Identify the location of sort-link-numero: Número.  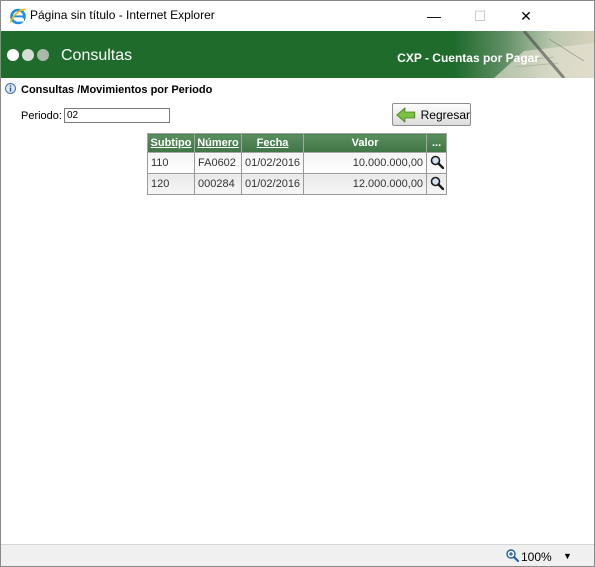
(218, 143).